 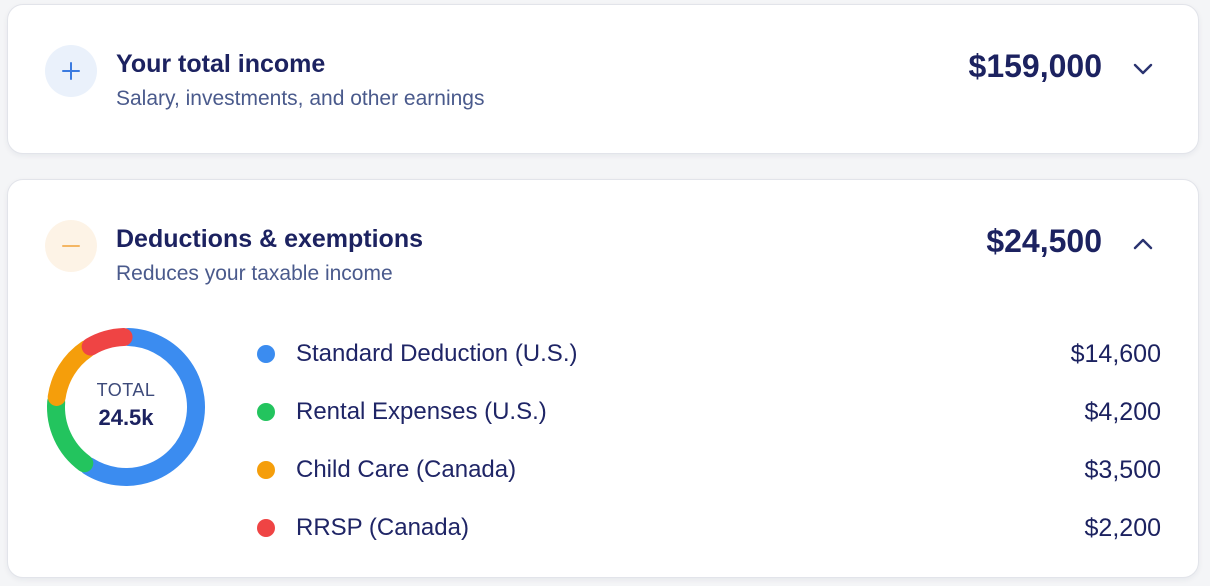 What do you see at coordinates (437, 353) in the screenshot?
I see `legend-label: Standard Deduction (U.S.)` at bounding box center [437, 353].